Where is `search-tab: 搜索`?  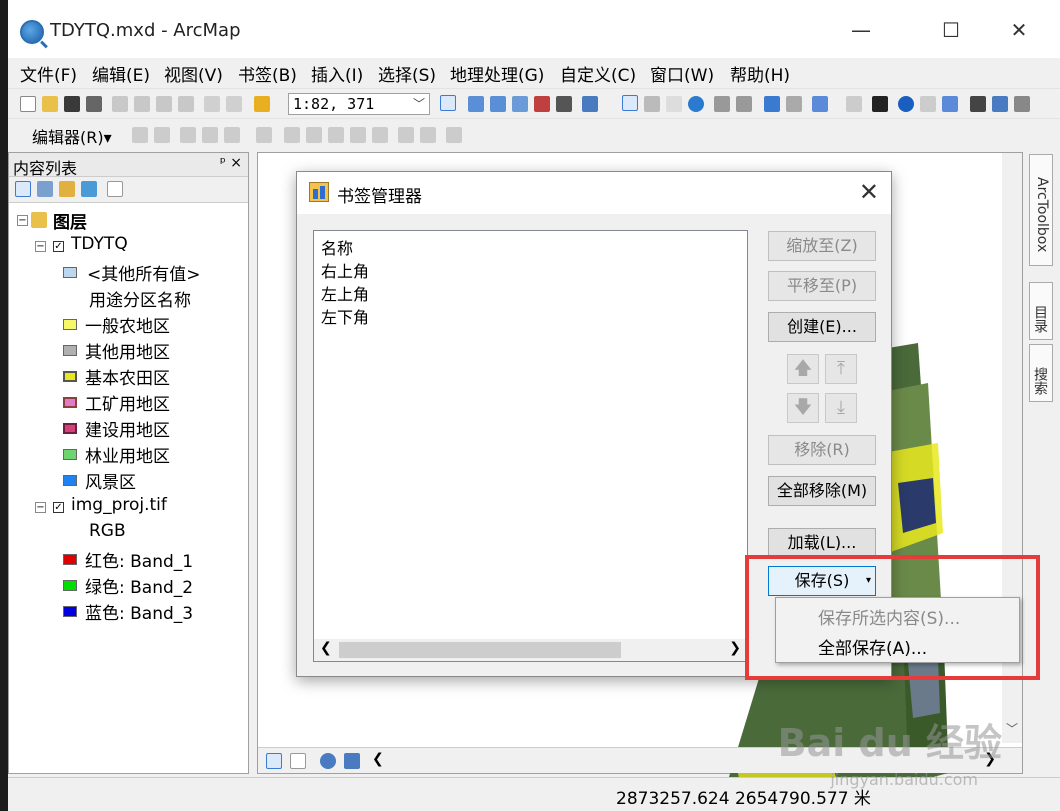 search-tab: 搜索 is located at coordinates (1041, 373).